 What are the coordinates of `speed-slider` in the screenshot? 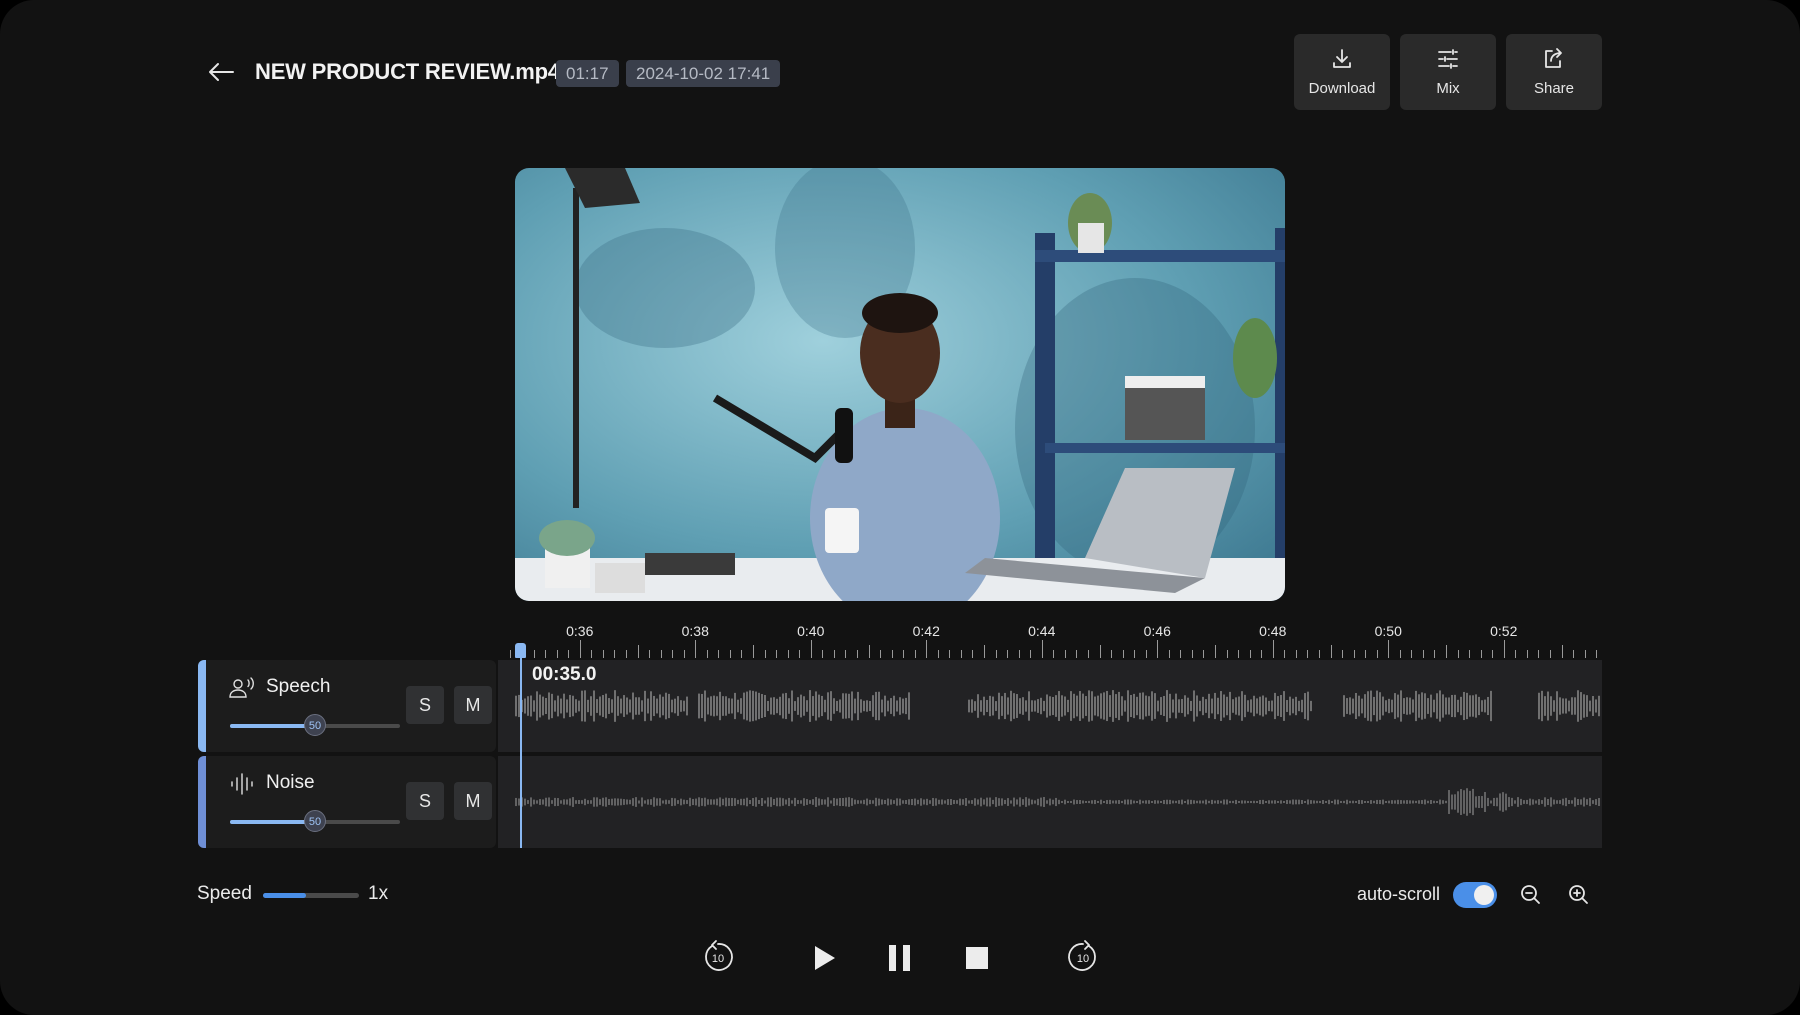 It's located at (311, 895).